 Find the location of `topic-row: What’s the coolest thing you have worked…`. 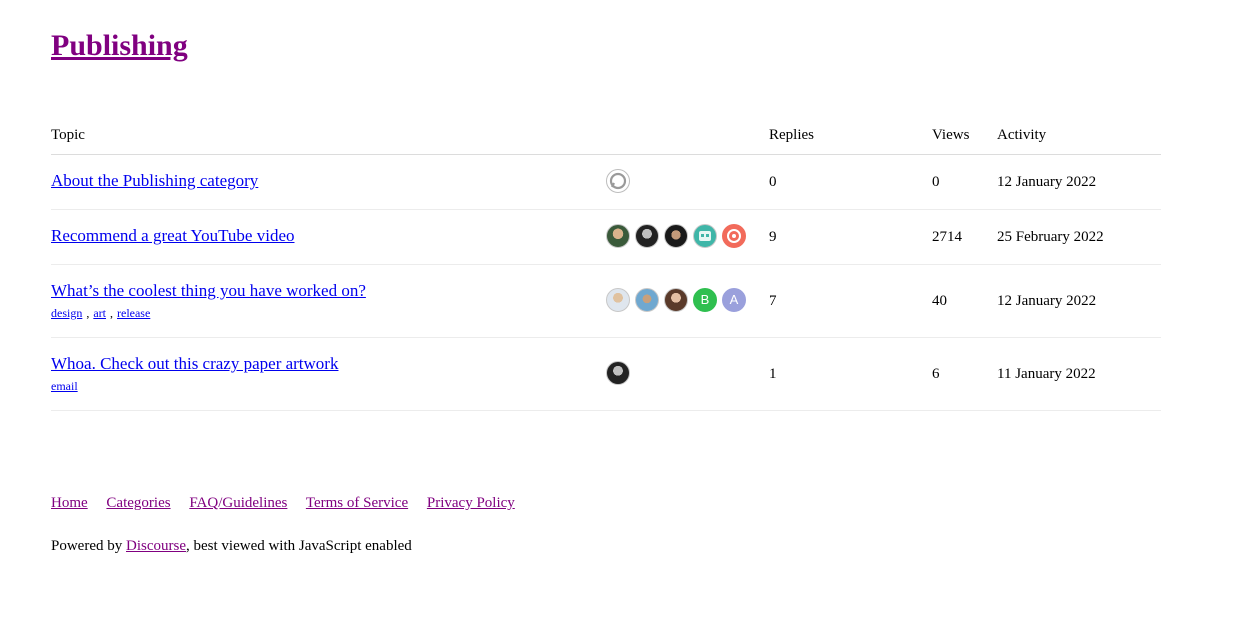

topic-row: What’s the coolest thing you have worked… is located at coordinates (606, 301).